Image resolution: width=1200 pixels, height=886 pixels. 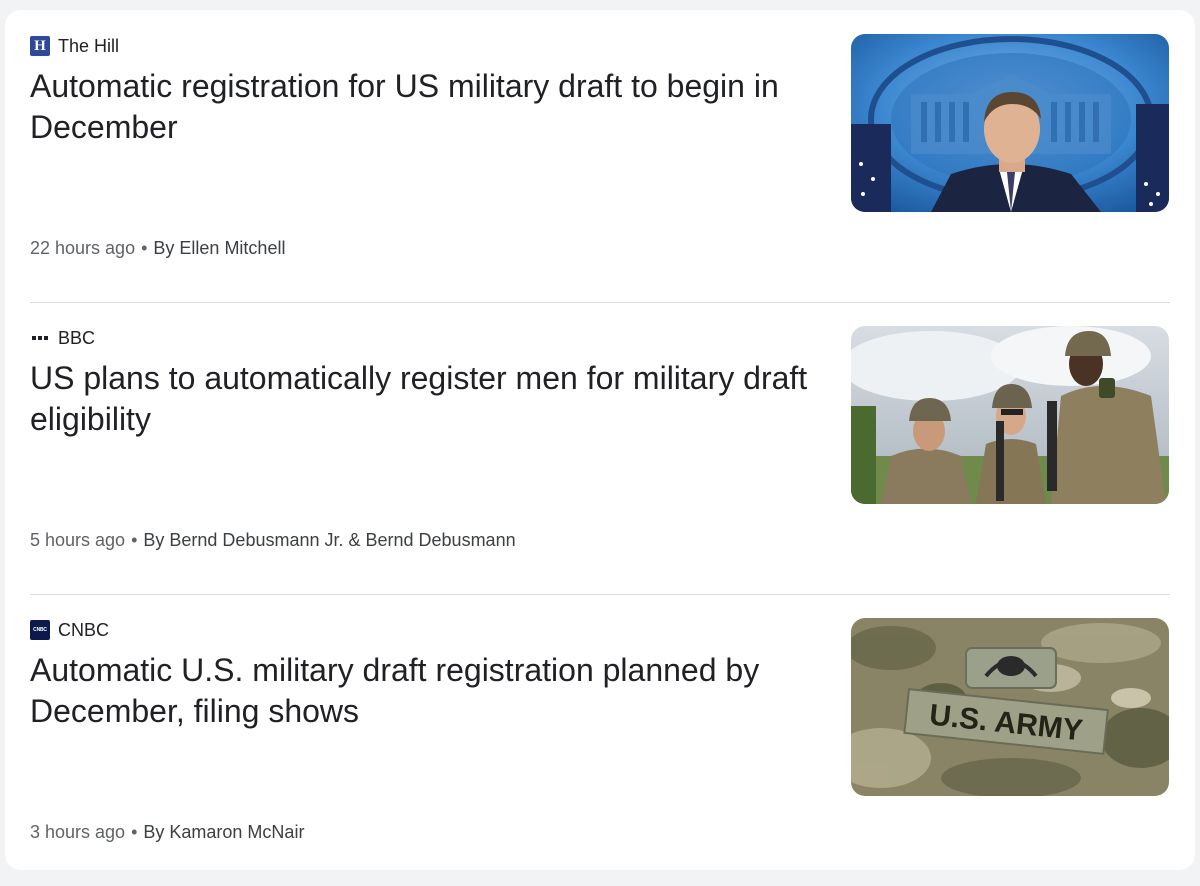 What do you see at coordinates (40, 630) in the screenshot?
I see `cnbc-logo-icon: CNBC` at bounding box center [40, 630].